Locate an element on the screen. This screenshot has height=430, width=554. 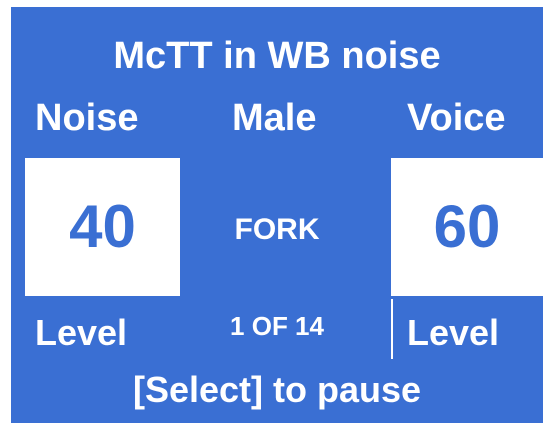
male-header: Male is located at coordinates (274, 118).